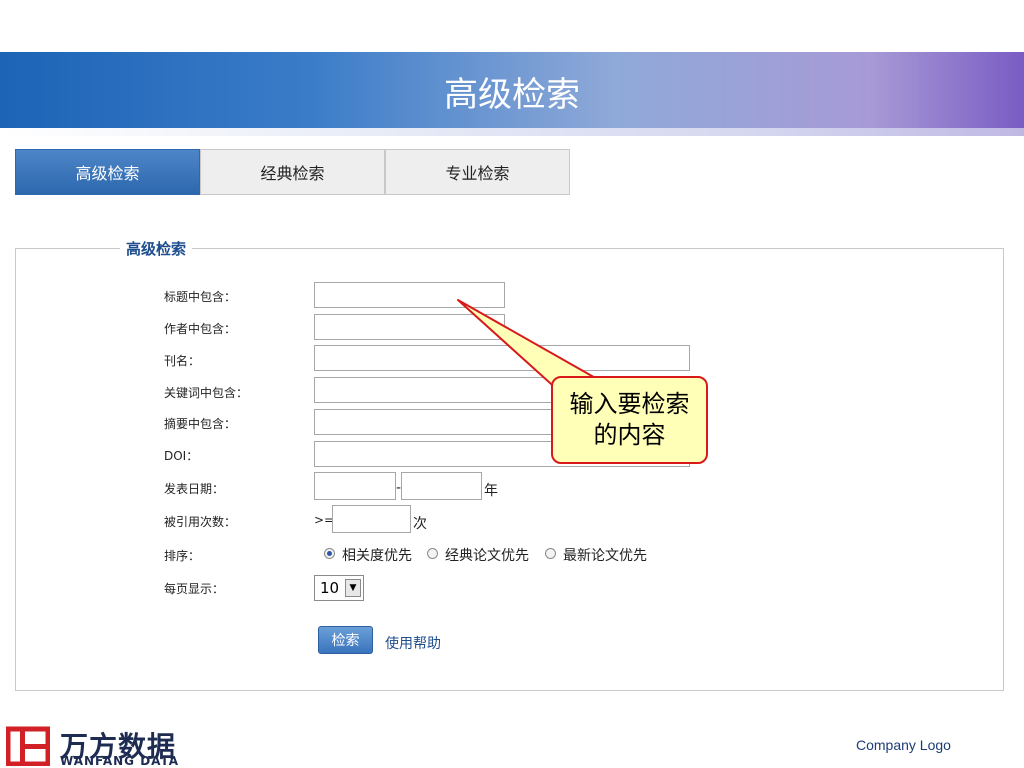 Image resolution: width=1024 pixels, height=768 pixels. Describe the element at coordinates (28, 746) in the screenshot. I see `wanfang-logo-icon` at that location.